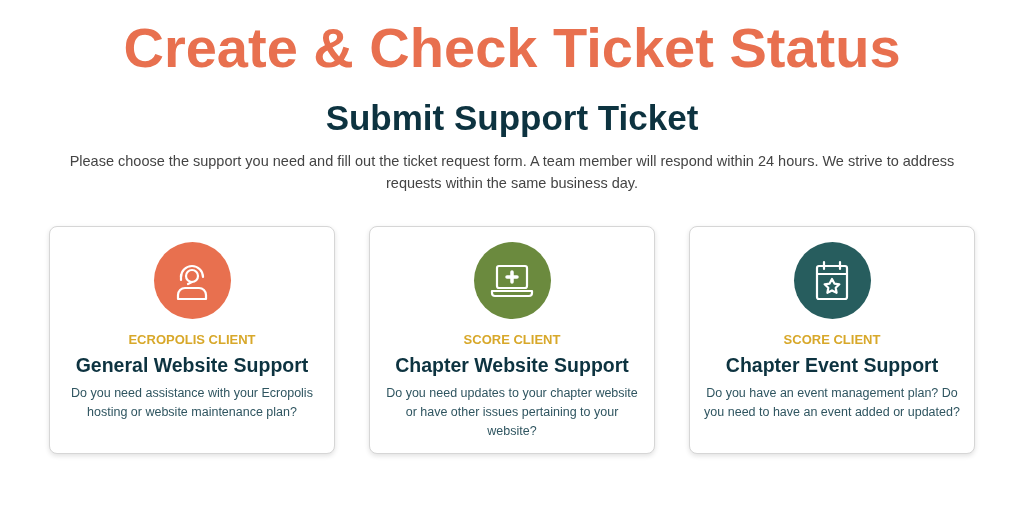 The width and height of the screenshot is (1024, 512). What do you see at coordinates (512, 365) in the screenshot?
I see `card-title: Chapter Website Support` at bounding box center [512, 365].